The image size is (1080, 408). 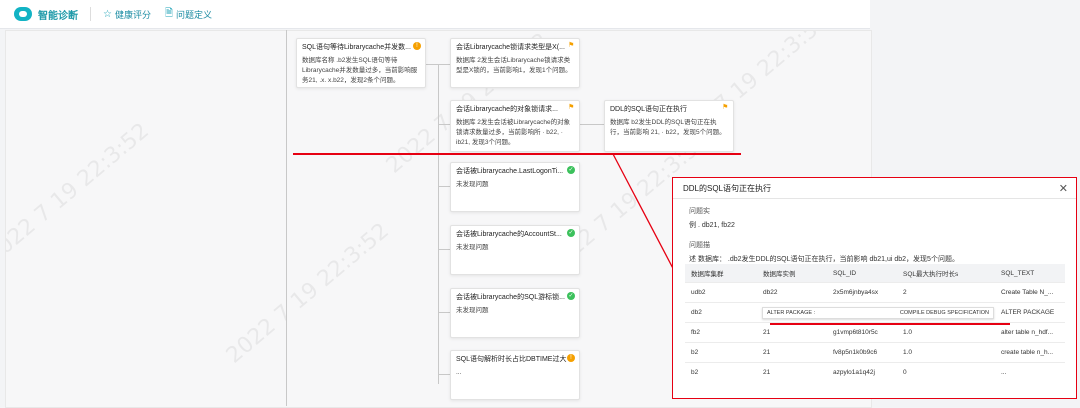 What do you see at coordinates (1063, 188) in the screenshot?
I see `close-icon: ✕` at bounding box center [1063, 188].